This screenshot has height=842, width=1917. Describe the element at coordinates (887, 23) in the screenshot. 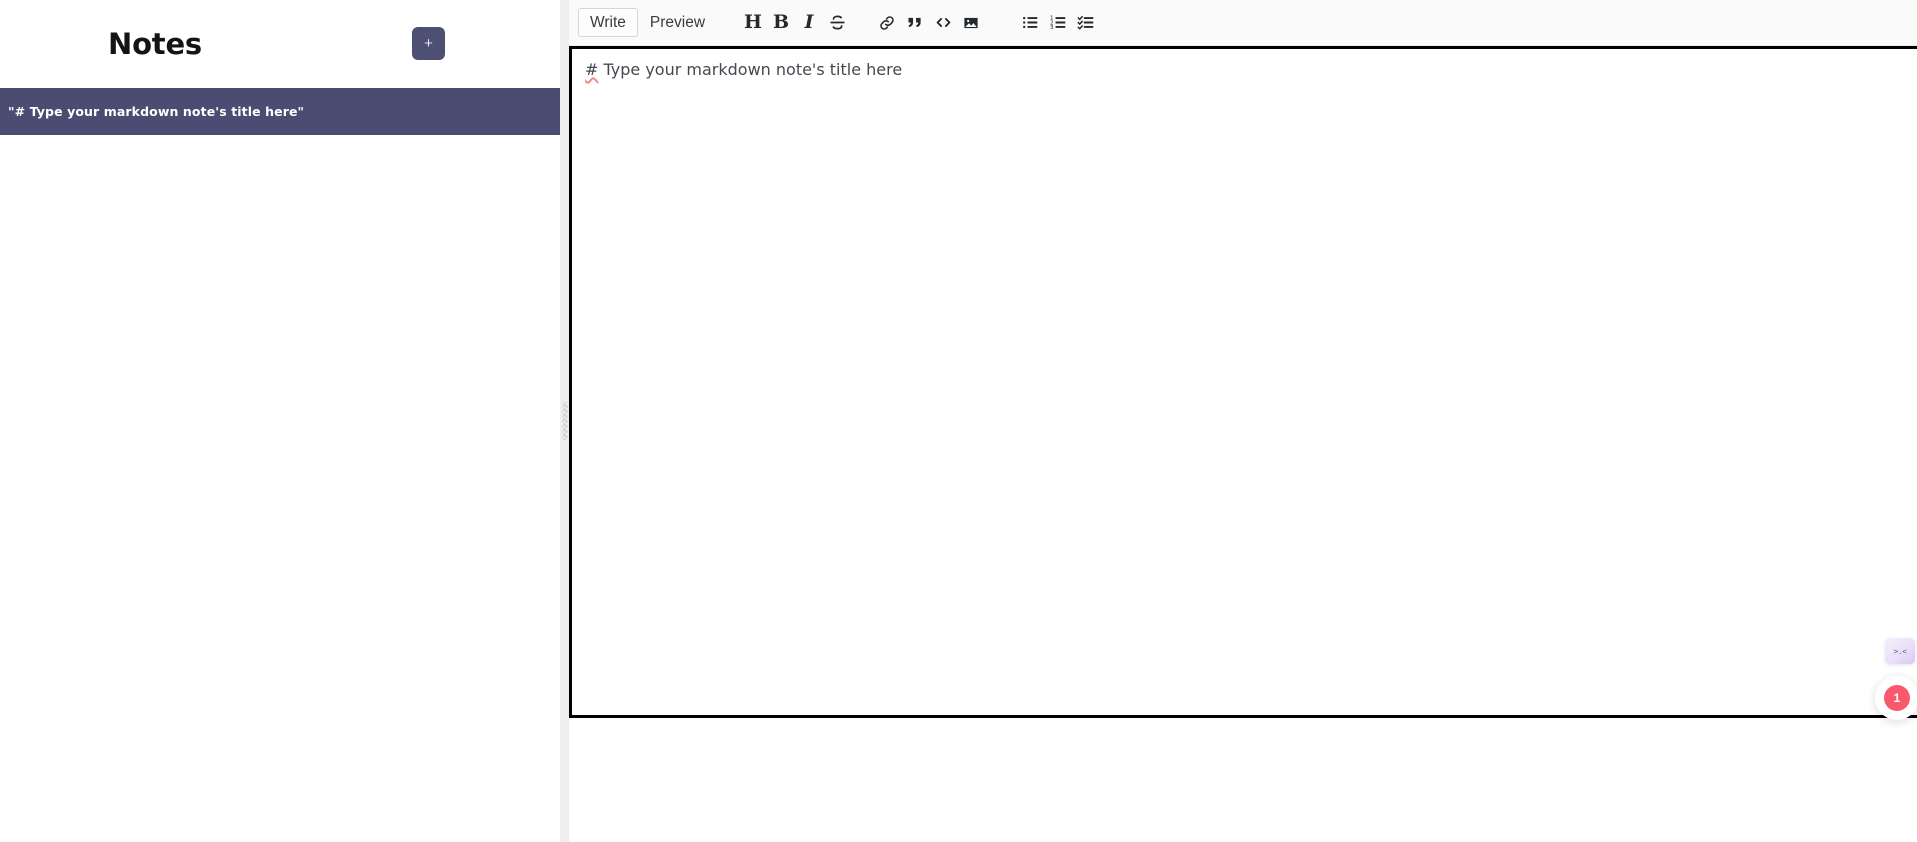

I see `link-icon` at that location.